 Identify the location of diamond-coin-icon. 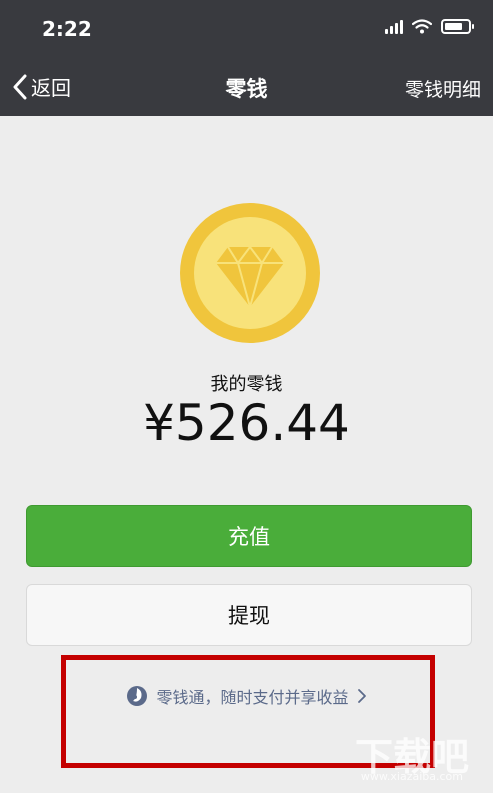
(250, 273).